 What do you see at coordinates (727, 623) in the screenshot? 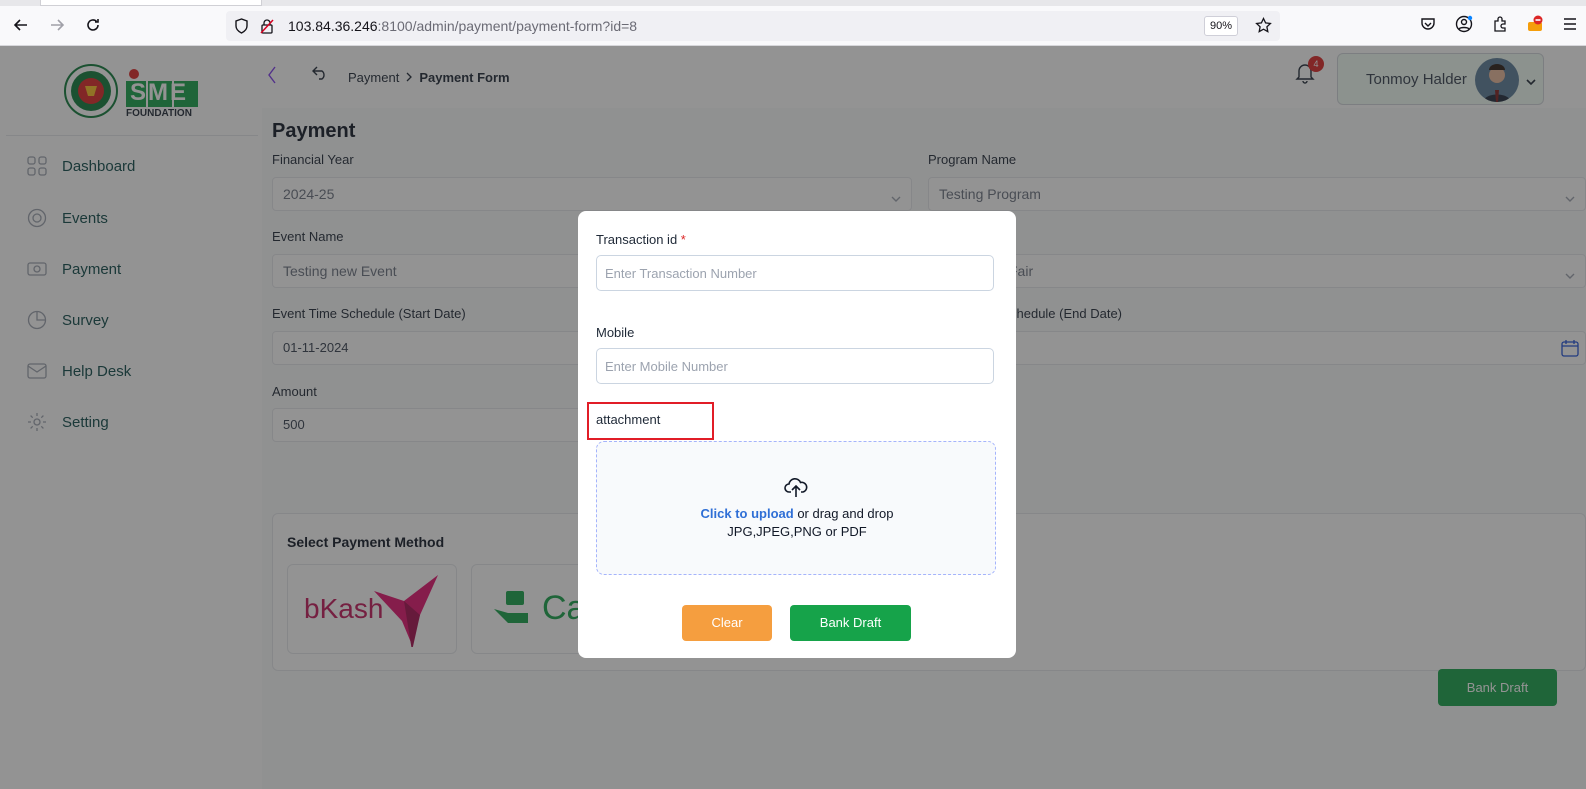
I see `clear-button: Clear` at bounding box center [727, 623].